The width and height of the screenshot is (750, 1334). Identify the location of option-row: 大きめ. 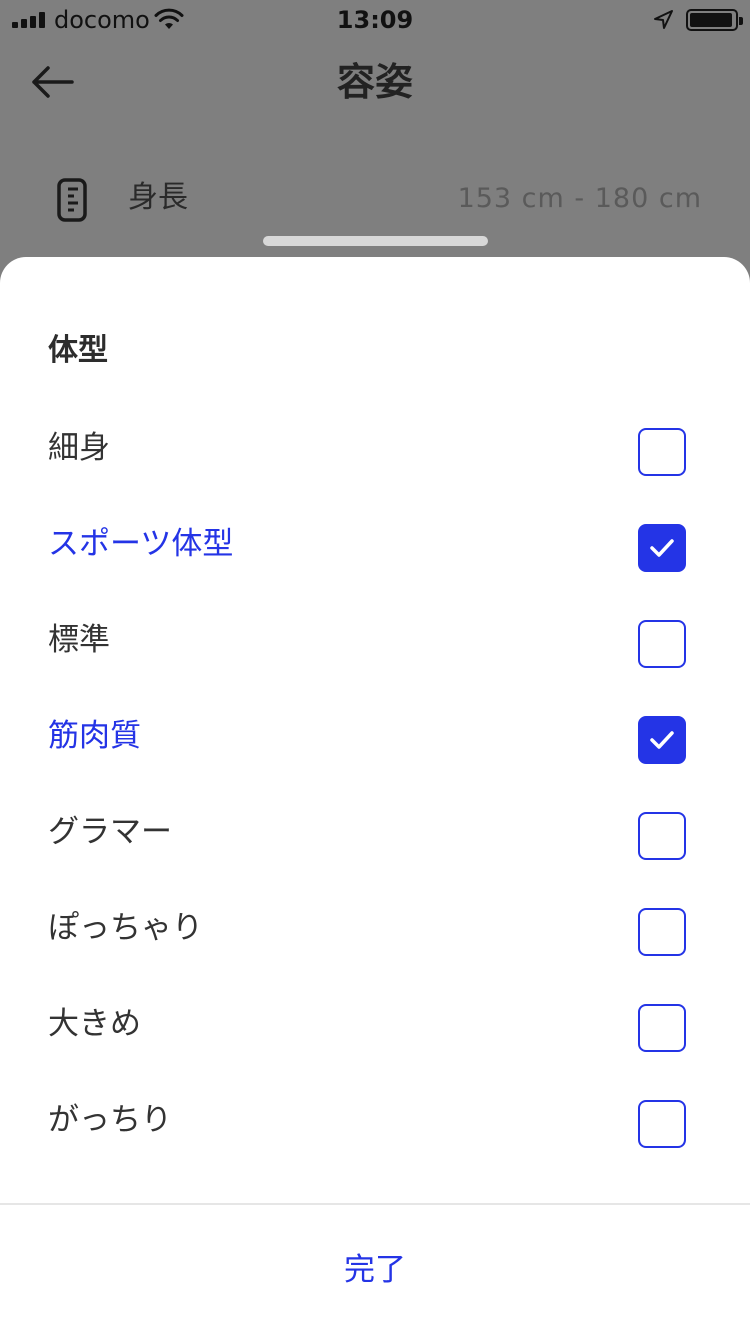
(375, 1028).